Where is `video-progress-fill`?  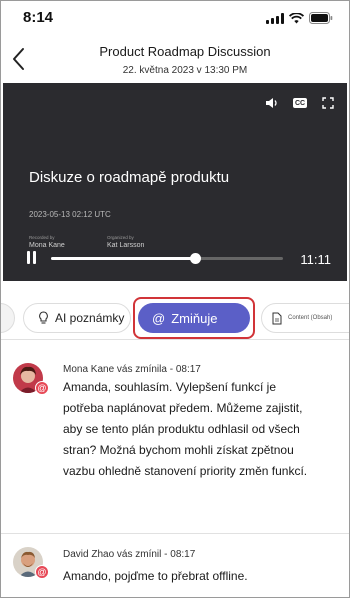 video-progress-fill is located at coordinates (123, 258).